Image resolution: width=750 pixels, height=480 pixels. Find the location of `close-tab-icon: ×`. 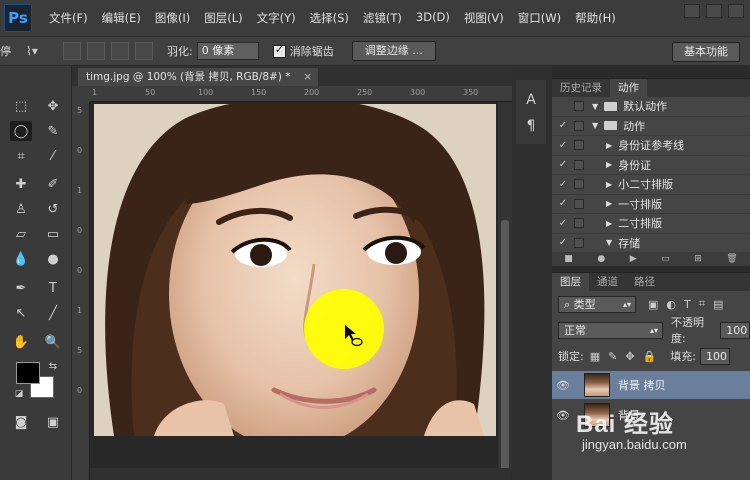

close-tab-icon: × is located at coordinates (307, 77).